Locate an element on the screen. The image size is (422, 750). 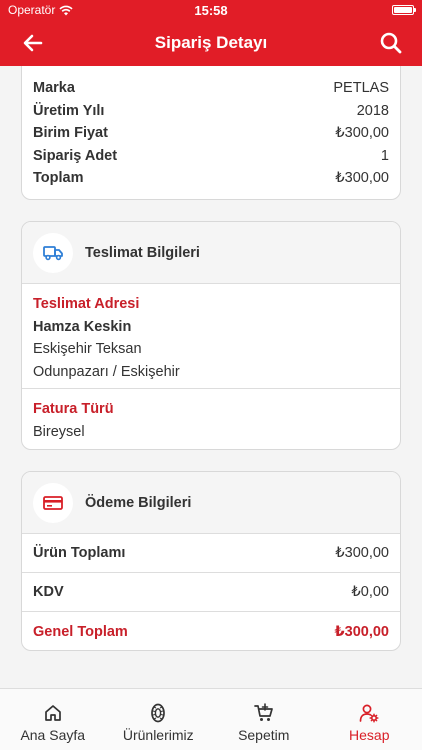
search-icon is located at coordinates (391, 43).